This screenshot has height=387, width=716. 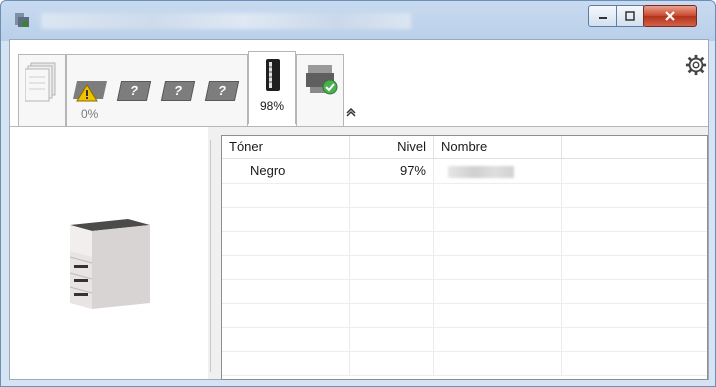 What do you see at coordinates (22, 20) in the screenshot?
I see `printer-app-icon` at bounding box center [22, 20].